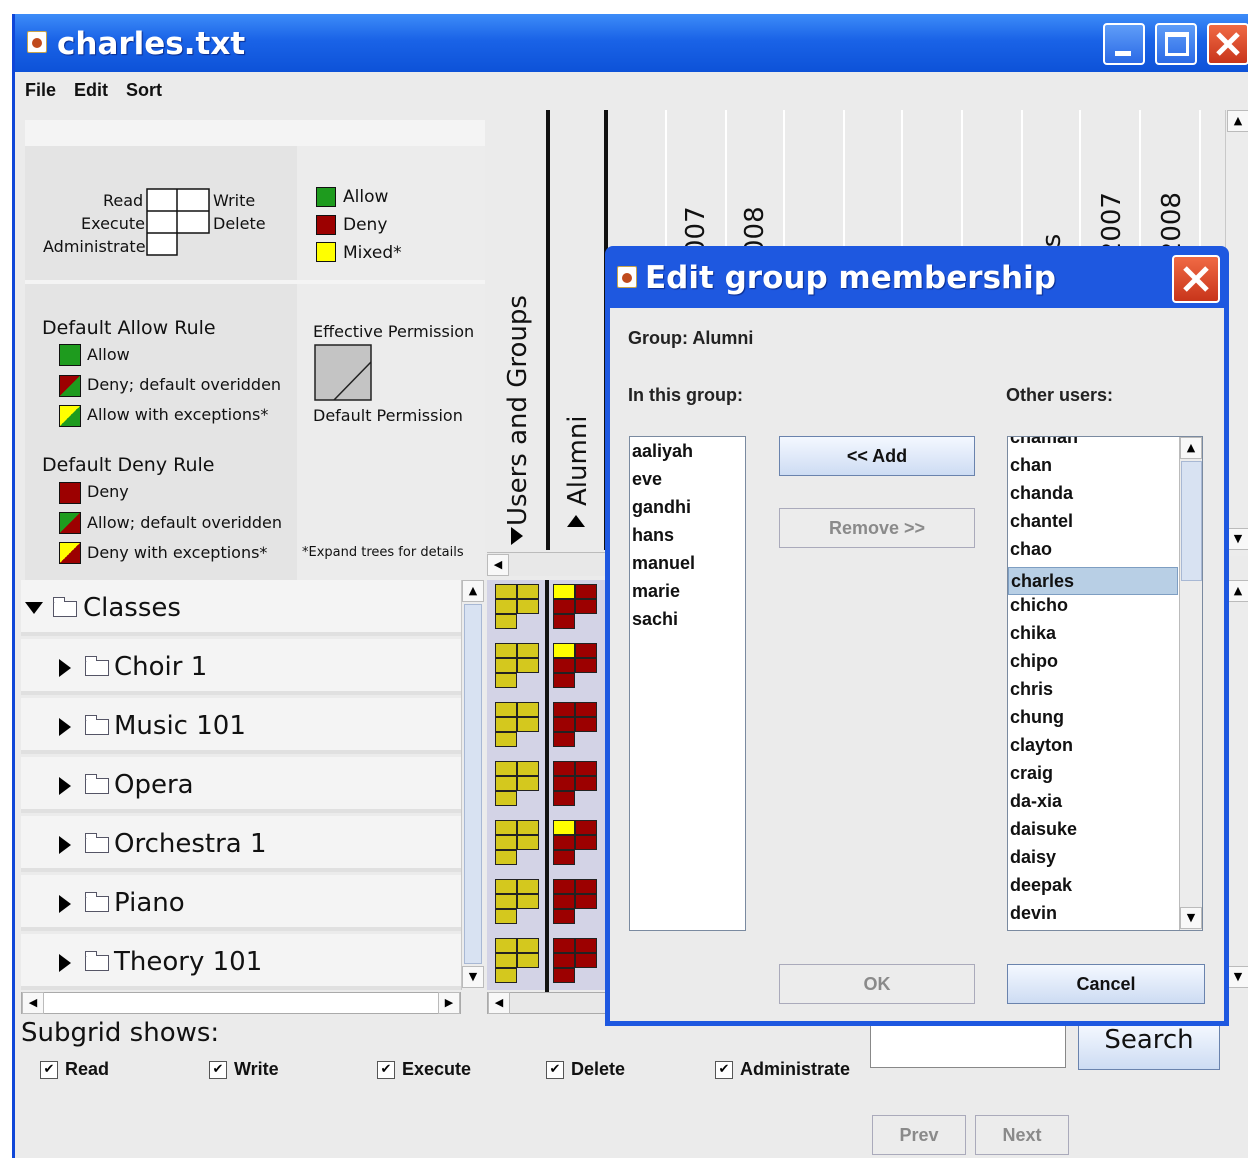  Describe the element at coordinates (1043, 829) in the screenshot. I see `other-user: daisuke` at that location.